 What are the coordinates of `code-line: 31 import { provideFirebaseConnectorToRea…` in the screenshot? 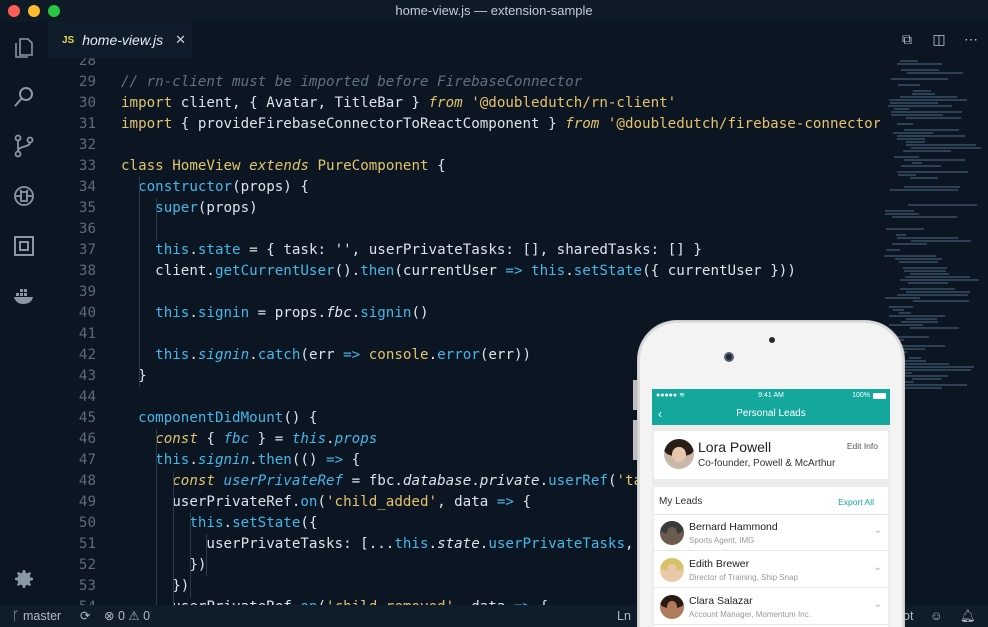 It's located at (464, 124).